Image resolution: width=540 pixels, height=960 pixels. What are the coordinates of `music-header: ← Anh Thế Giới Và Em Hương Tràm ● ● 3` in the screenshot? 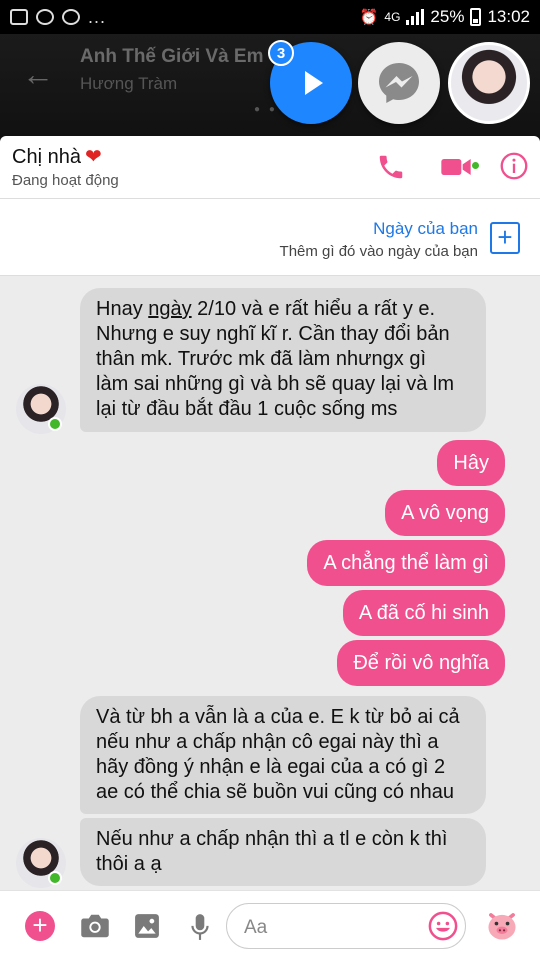 It's located at (270, 86).